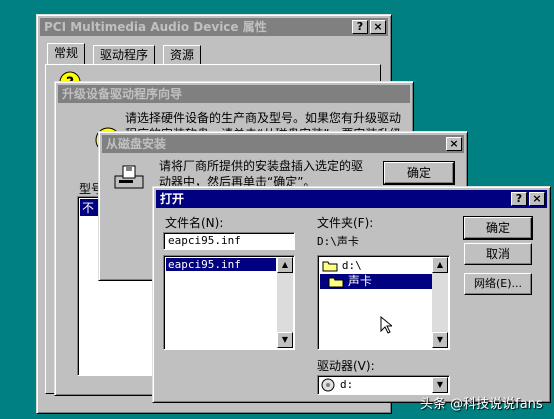  I want to click on disk-ok-button: 确定, so click(419, 173).